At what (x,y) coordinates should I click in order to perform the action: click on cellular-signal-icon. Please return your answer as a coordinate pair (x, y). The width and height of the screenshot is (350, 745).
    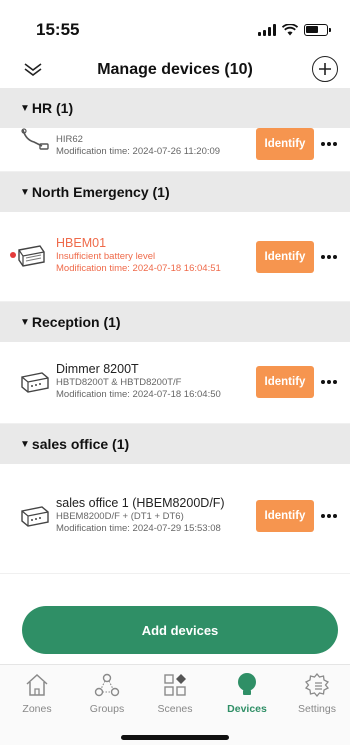
    Looking at the image, I should click on (267, 30).